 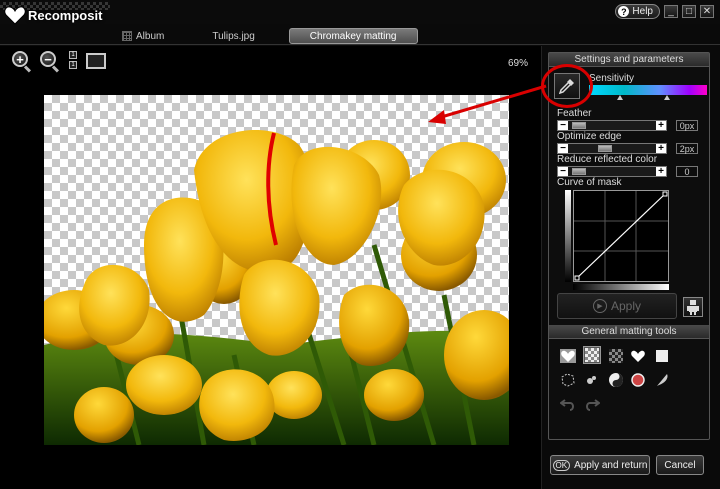 I want to click on reduce-reflected-label: Reduce reflected color, so click(x=607, y=159).